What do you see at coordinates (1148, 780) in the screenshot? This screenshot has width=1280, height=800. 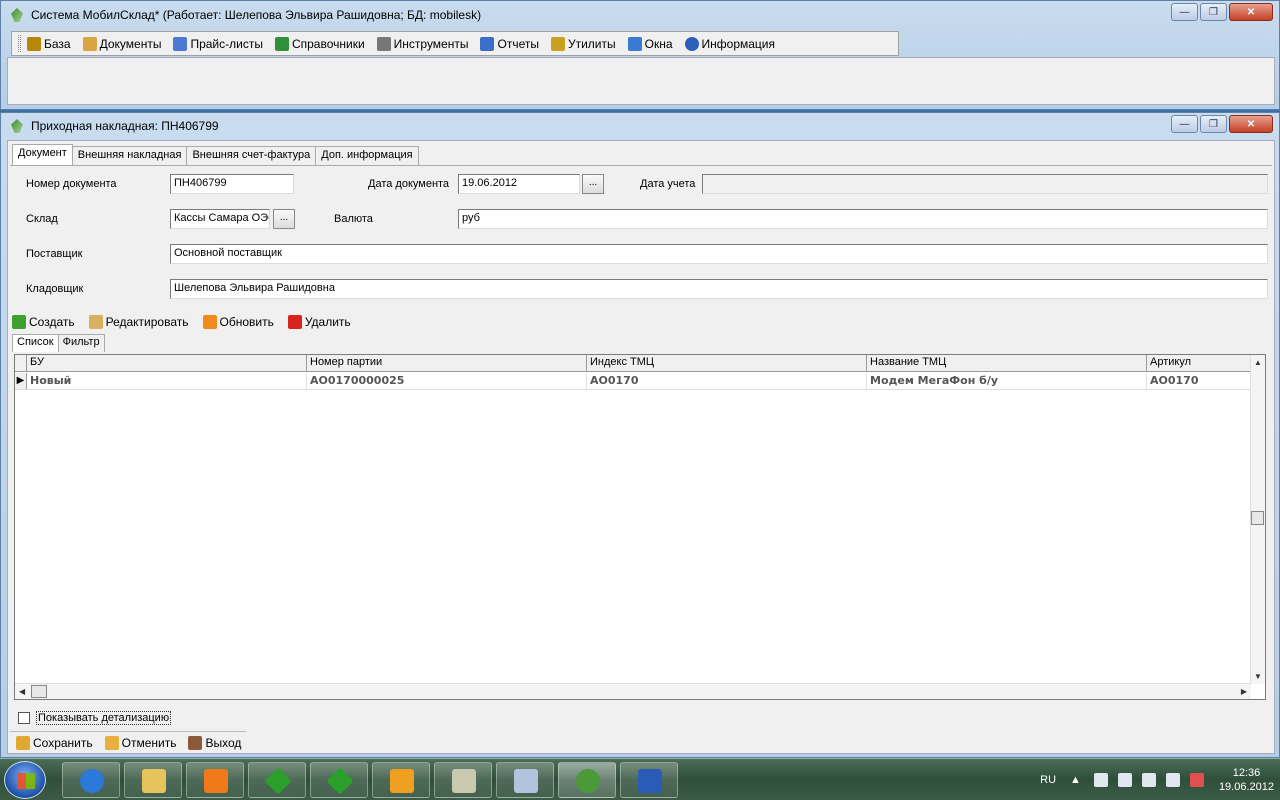 I see `volume-icon` at bounding box center [1148, 780].